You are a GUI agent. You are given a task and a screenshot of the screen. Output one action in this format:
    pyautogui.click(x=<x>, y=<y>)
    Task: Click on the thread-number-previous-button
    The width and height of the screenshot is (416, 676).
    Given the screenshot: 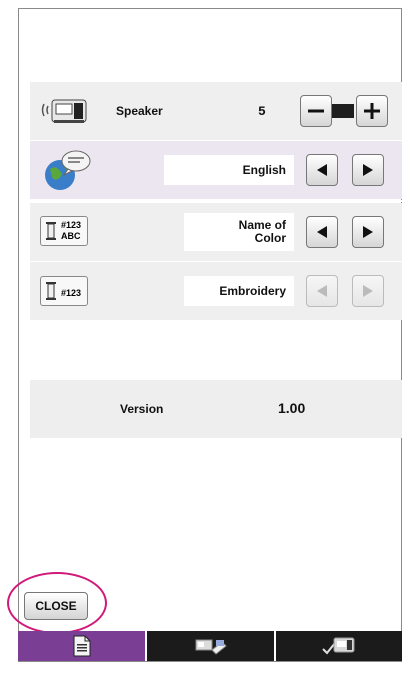 What is the action you would take?
    pyautogui.click(x=322, y=291)
    